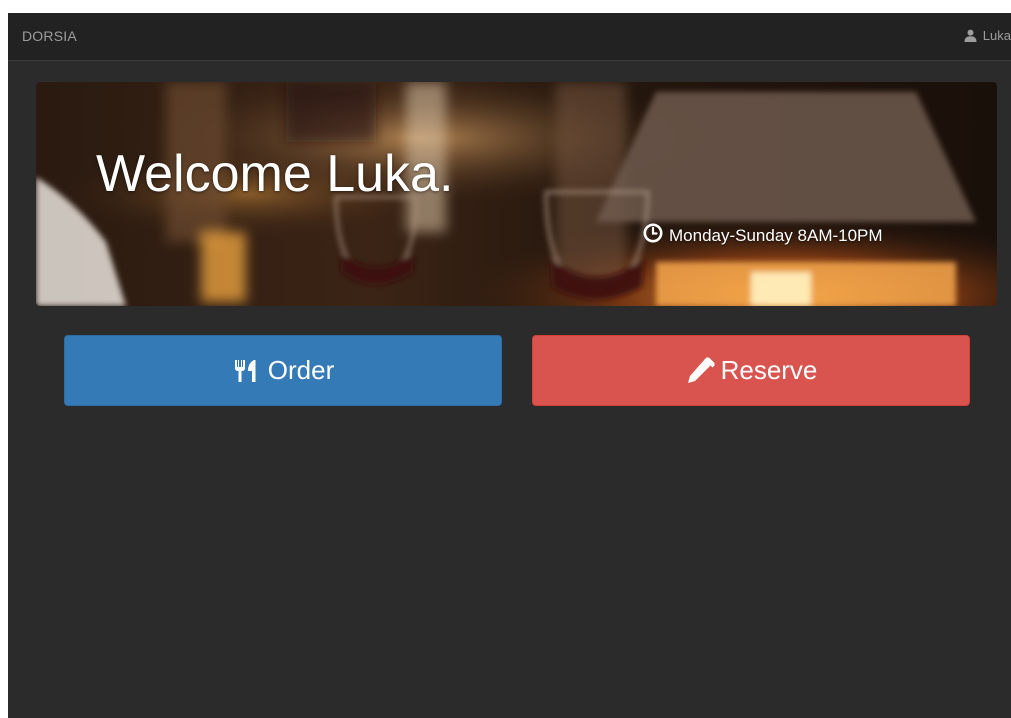 This screenshot has height=718, width=1011. What do you see at coordinates (996, 35) in the screenshot?
I see `user-name: Luka` at bounding box center [996, 35].